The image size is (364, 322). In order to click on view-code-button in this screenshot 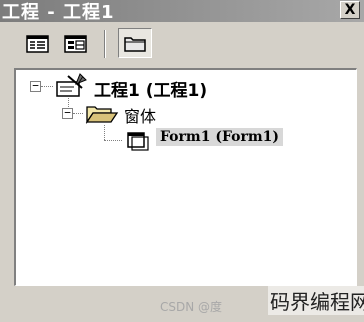, I will do `click(38, 44)`.